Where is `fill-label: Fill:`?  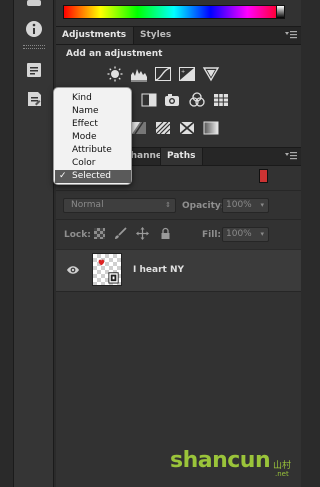
fill-label: Fill: is located at coordinates (212, 235).